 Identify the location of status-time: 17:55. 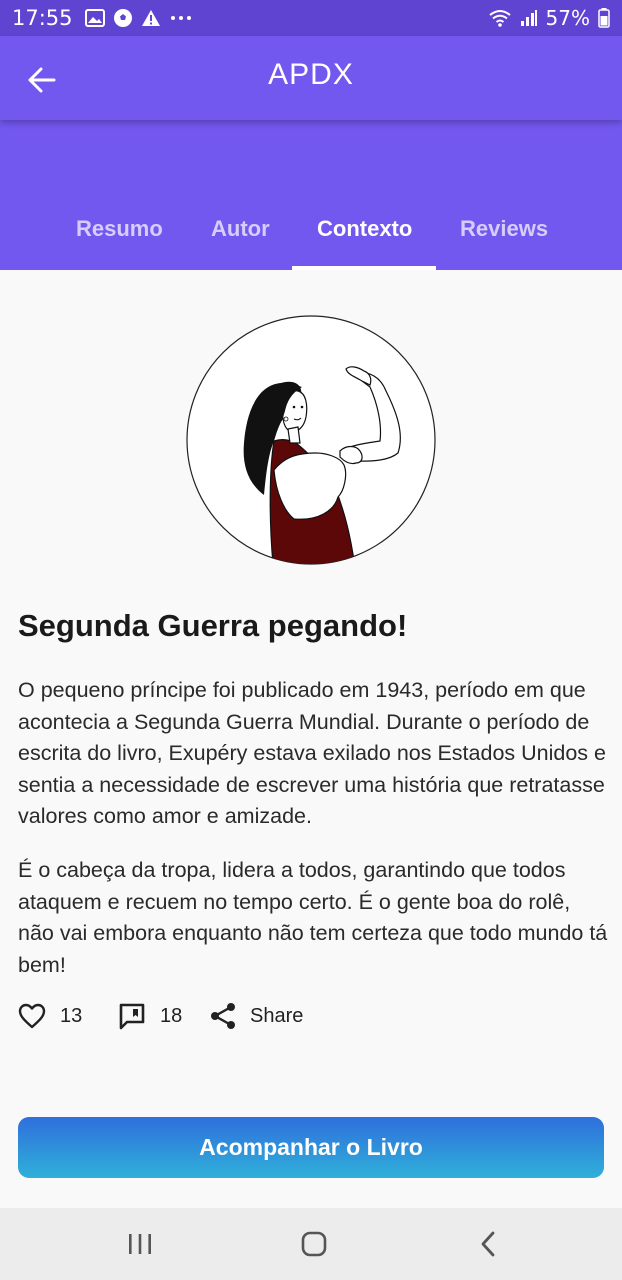
(42, 18).